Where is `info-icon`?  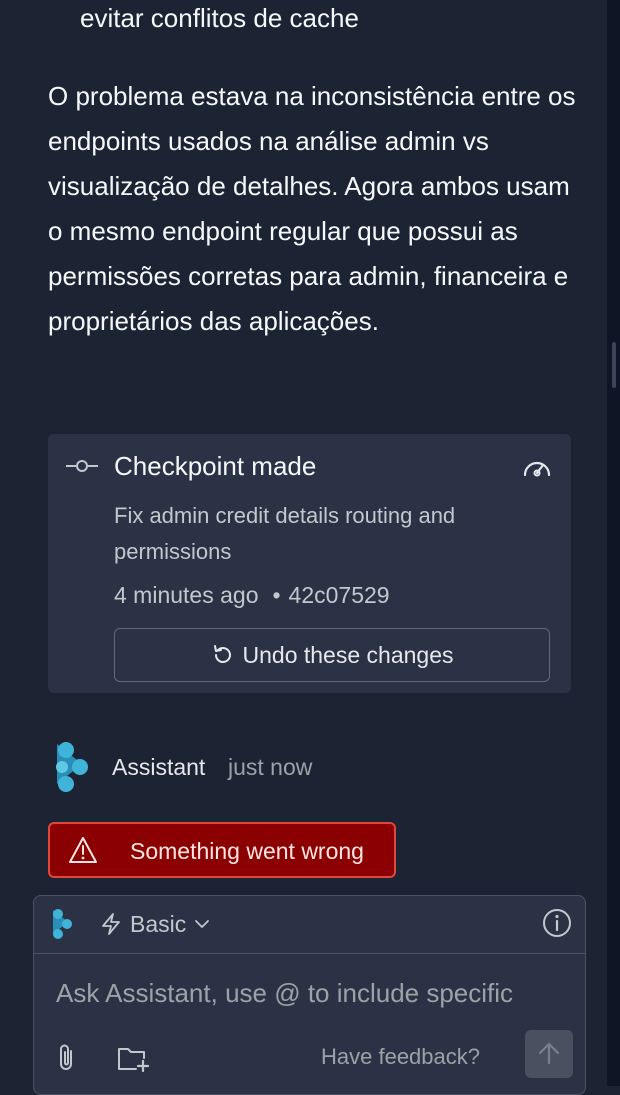 info-icon is located at coordinates (557, 923).